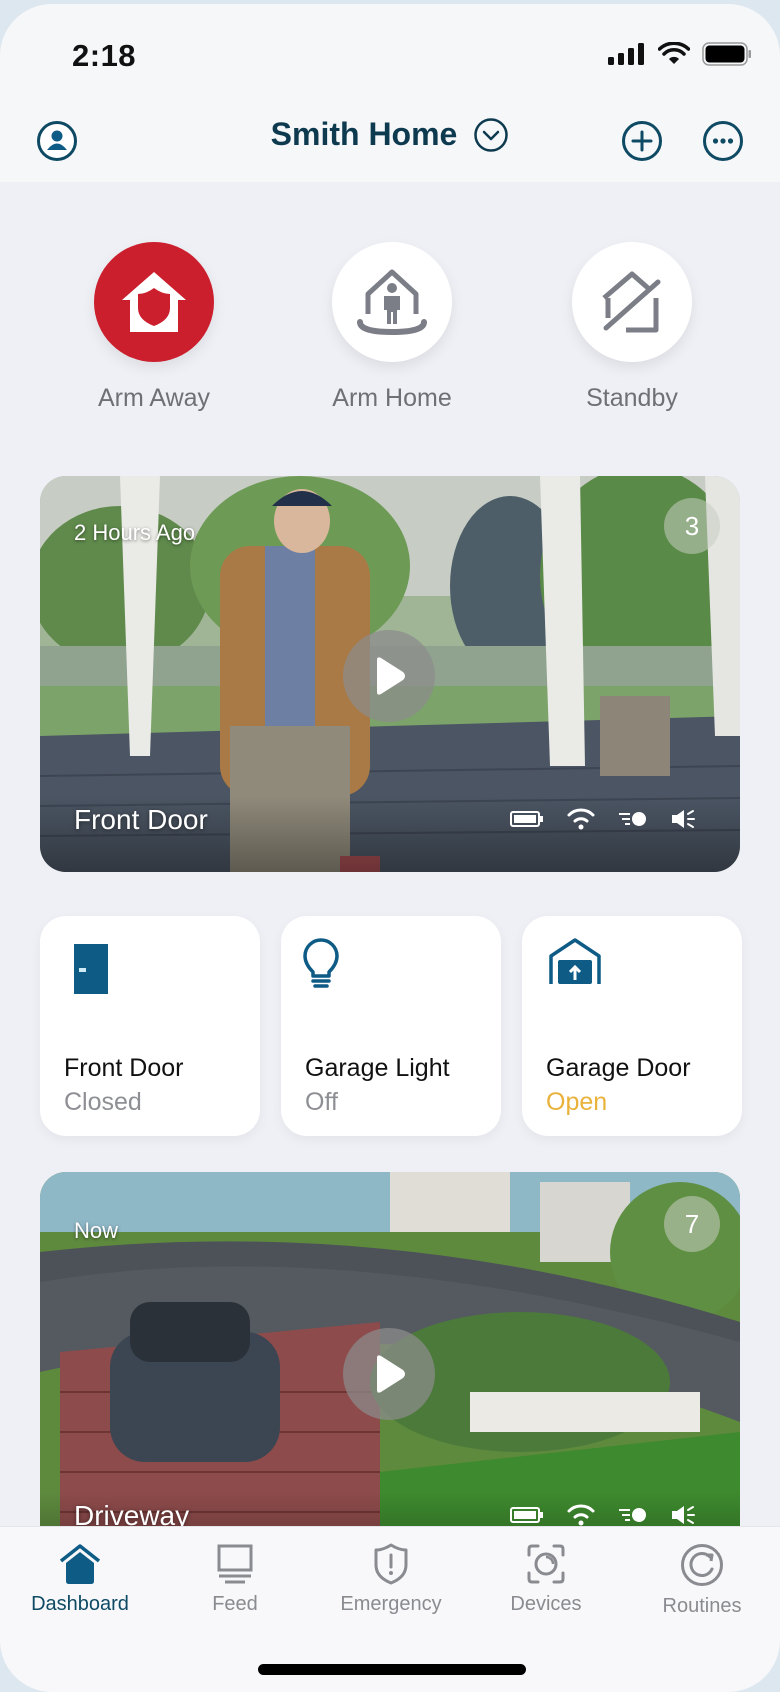  What do you see at coordinates (150, 1026) in the screenshot?
I see `tile-front-door: Front Door Closed` at bounding box center [150, 1026].